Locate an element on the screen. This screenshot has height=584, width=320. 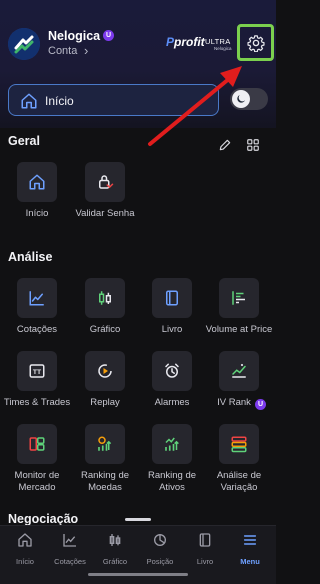
asset-ranking-icon is located at coordinates (172, 444).